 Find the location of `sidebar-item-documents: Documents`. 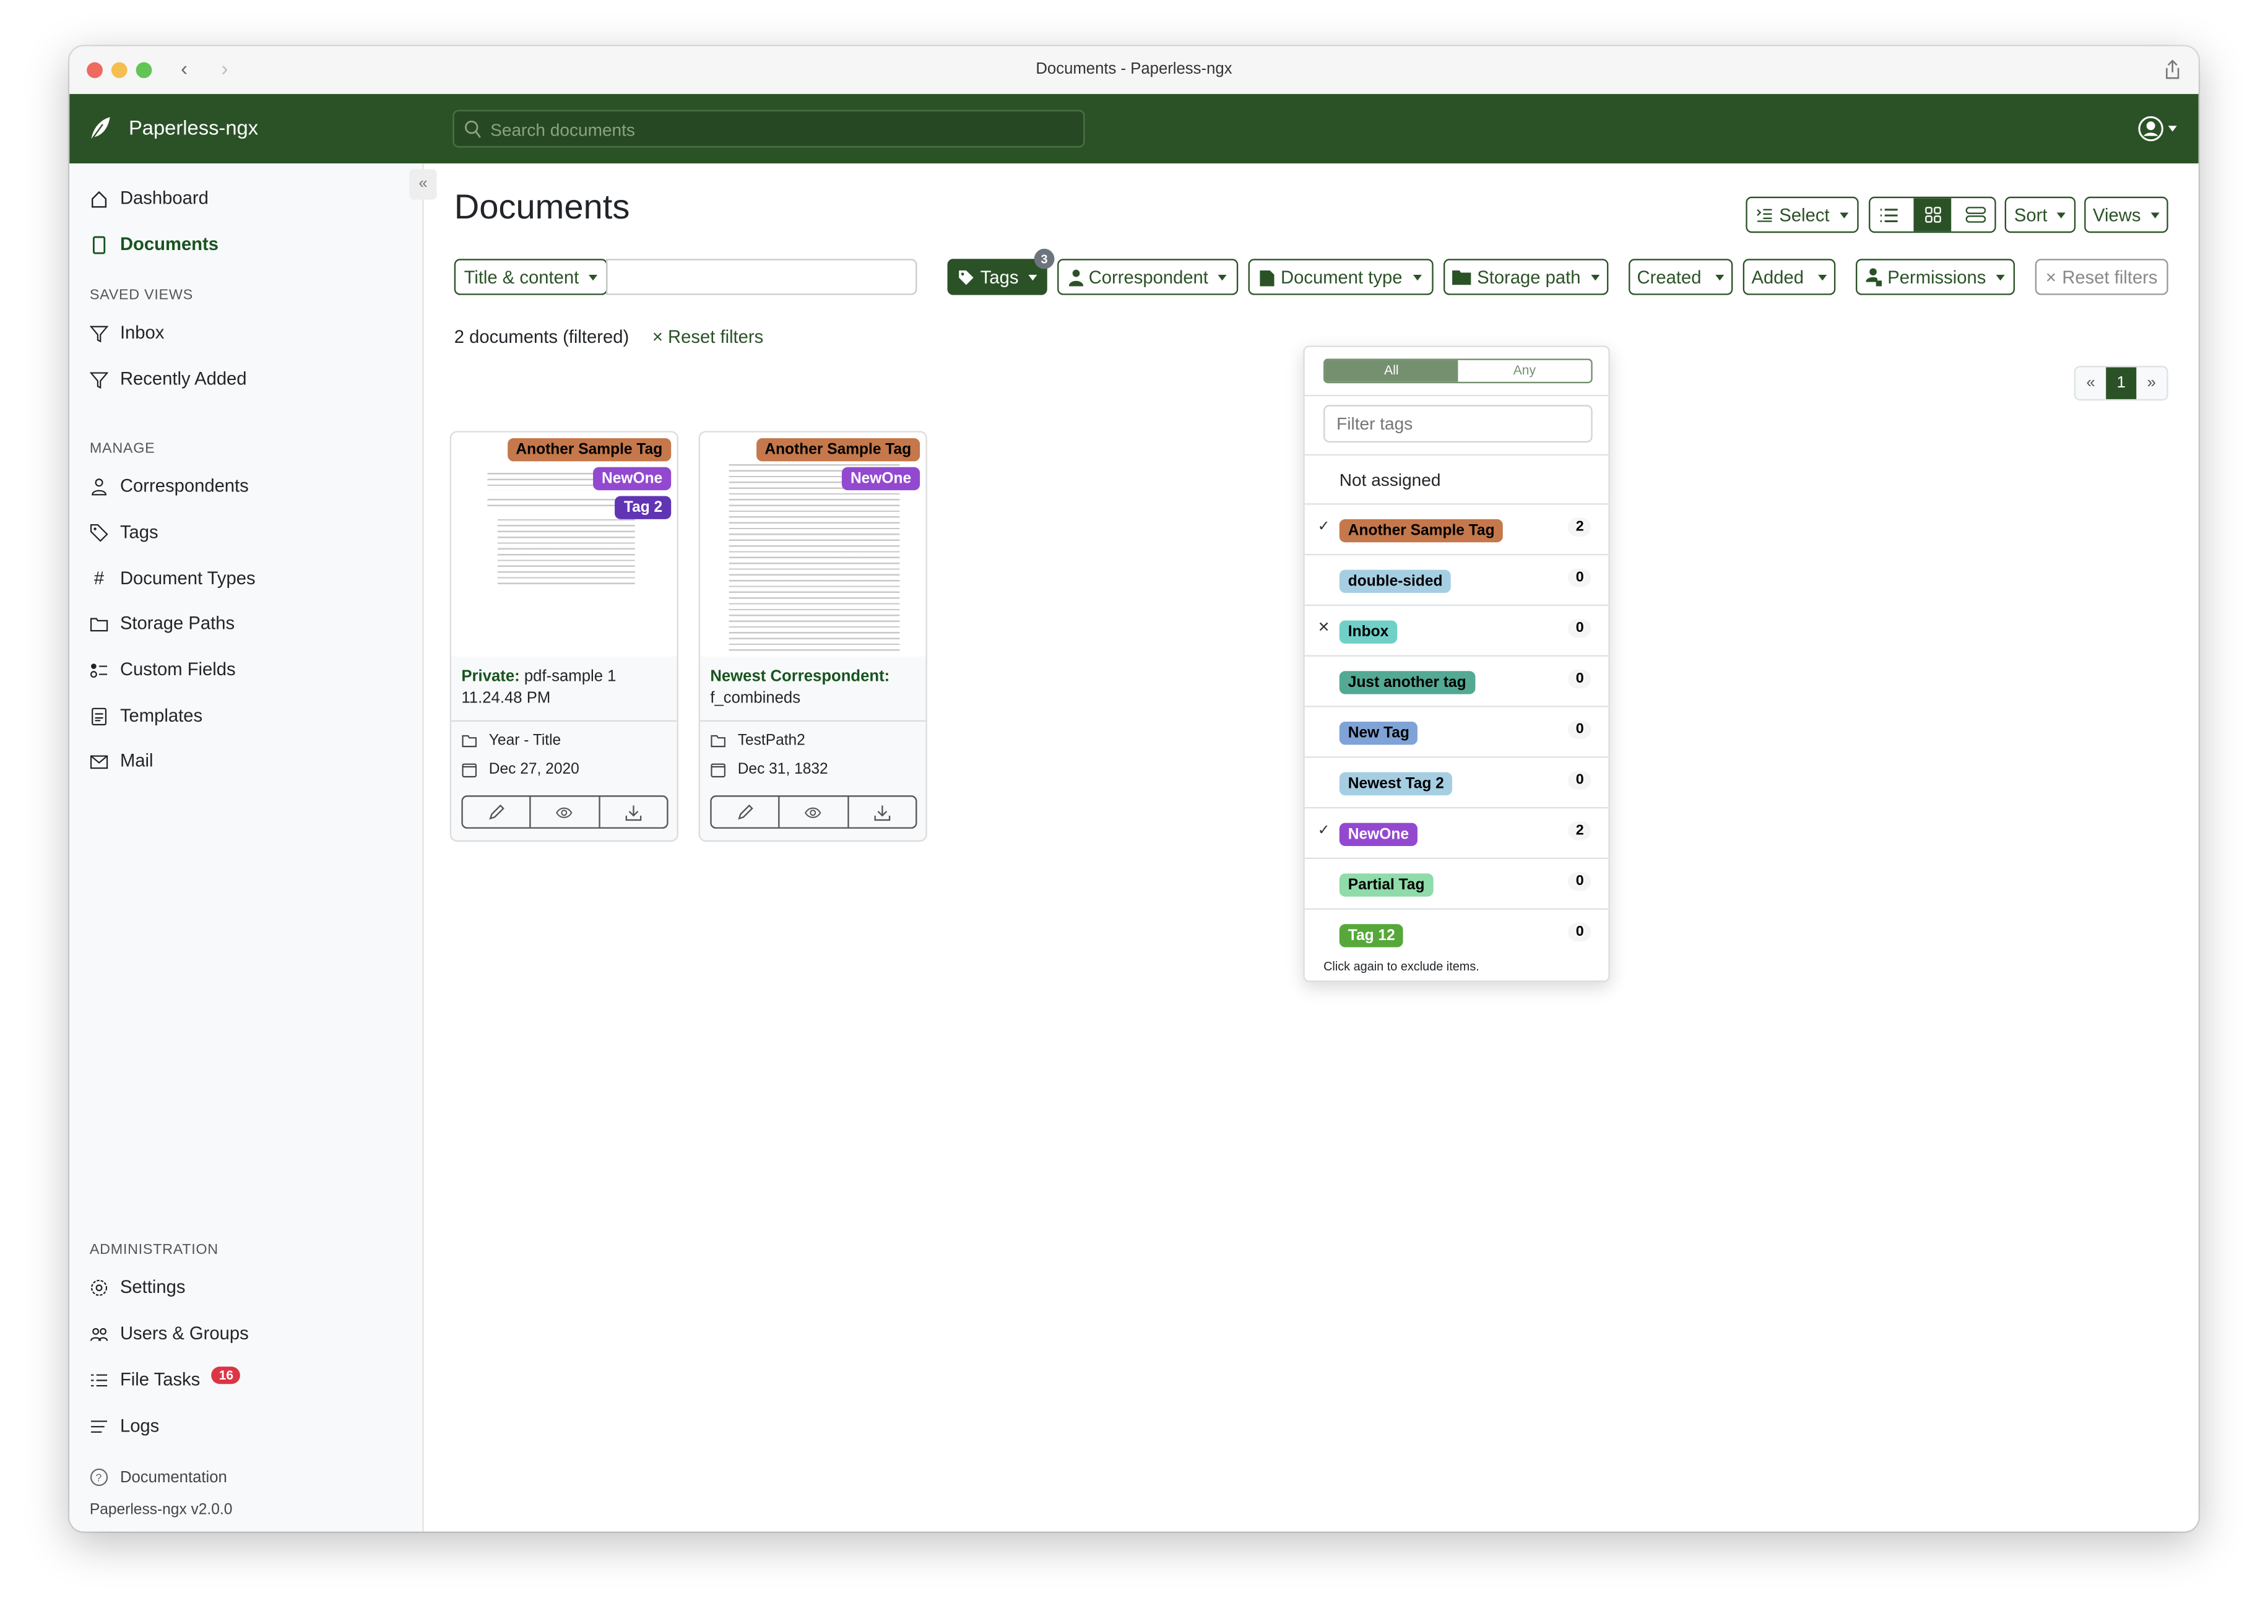

sidebar-item-documents: Documents is located at coordinates (154, 244).